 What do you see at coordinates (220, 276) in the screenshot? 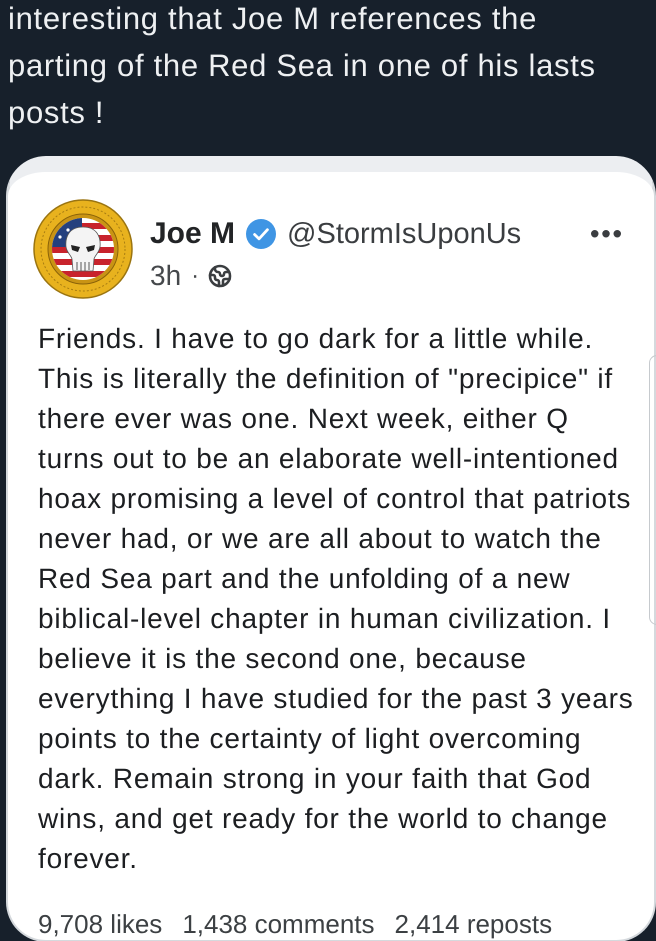
I see `globe-icon` at bounding box center [220, 276].